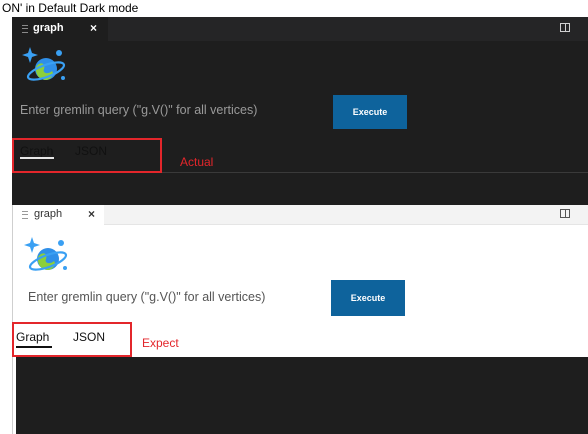 The width and height of the screenshot is (588, 434). What do you see at coordinates (87, 155) in the screenshot?
I see `actual-highlight-box` at bounding box center [87, 155].